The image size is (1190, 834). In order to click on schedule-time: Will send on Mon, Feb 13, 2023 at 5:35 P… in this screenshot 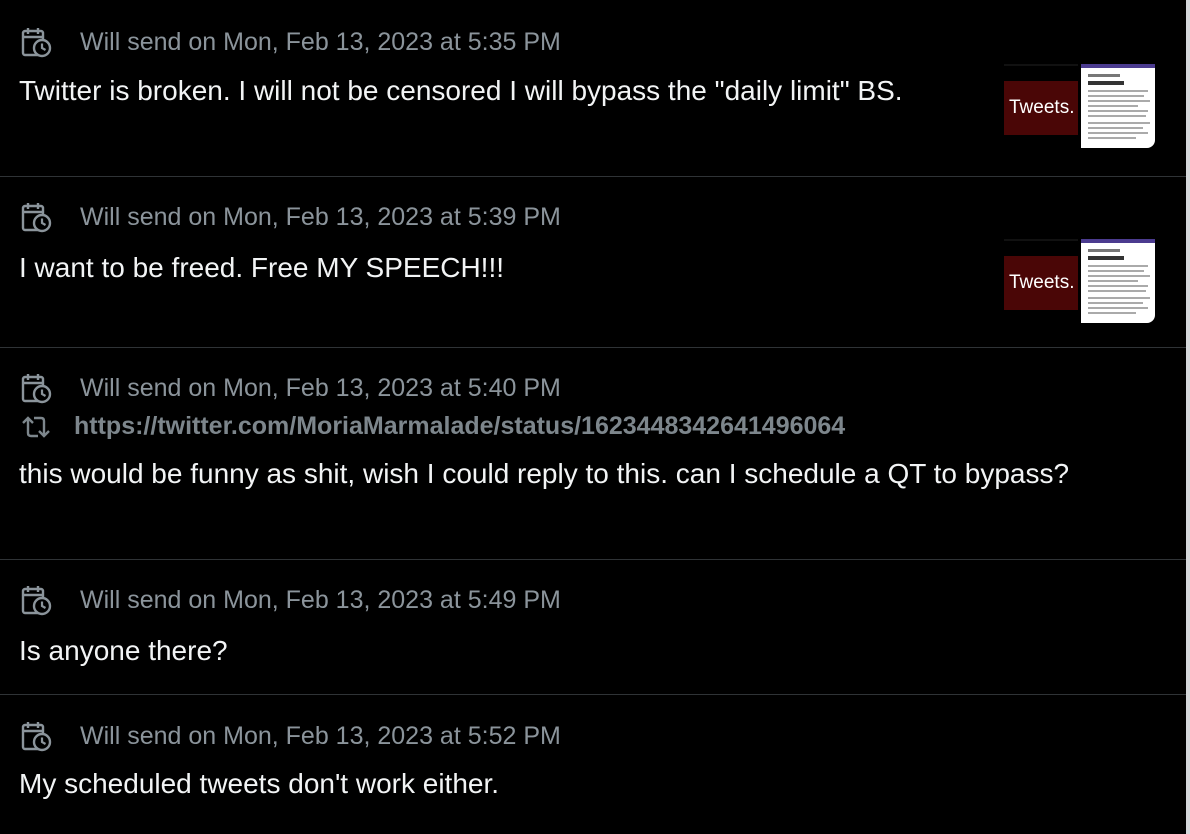, I will do `click(320, 41)`.